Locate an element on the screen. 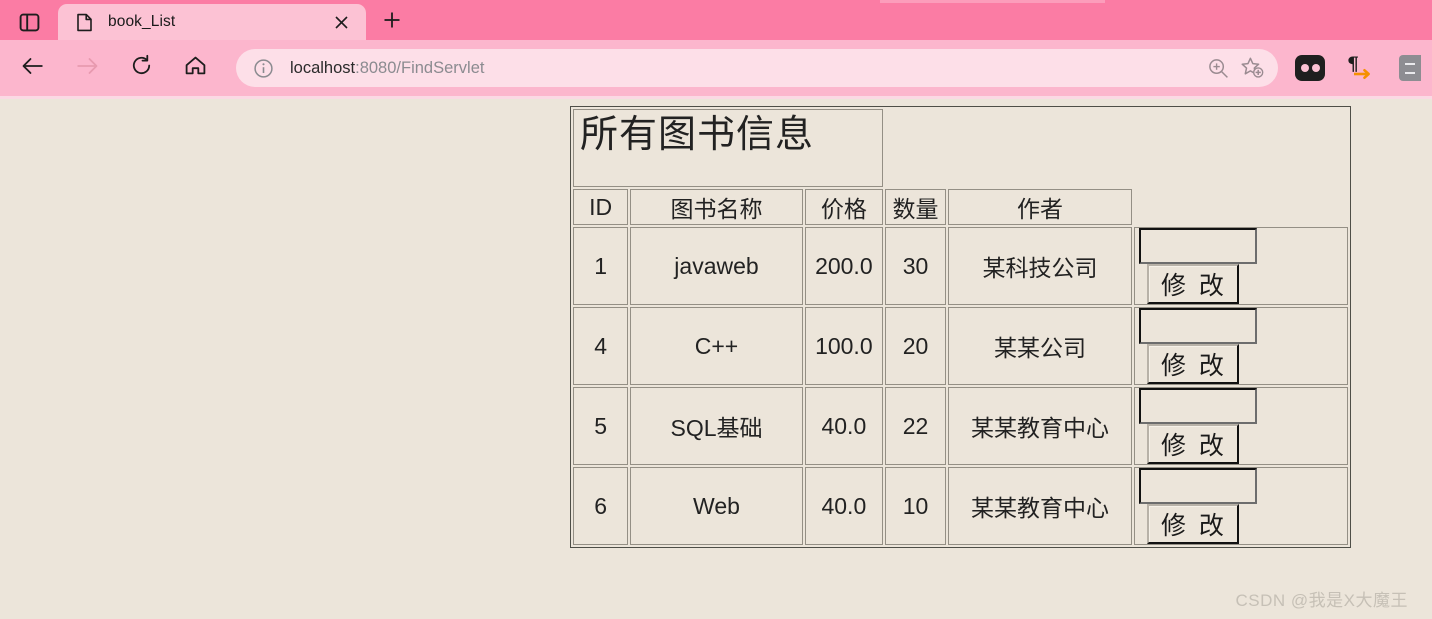 The image size is (1432, 619). back-button is located at coordinates (33, 68).